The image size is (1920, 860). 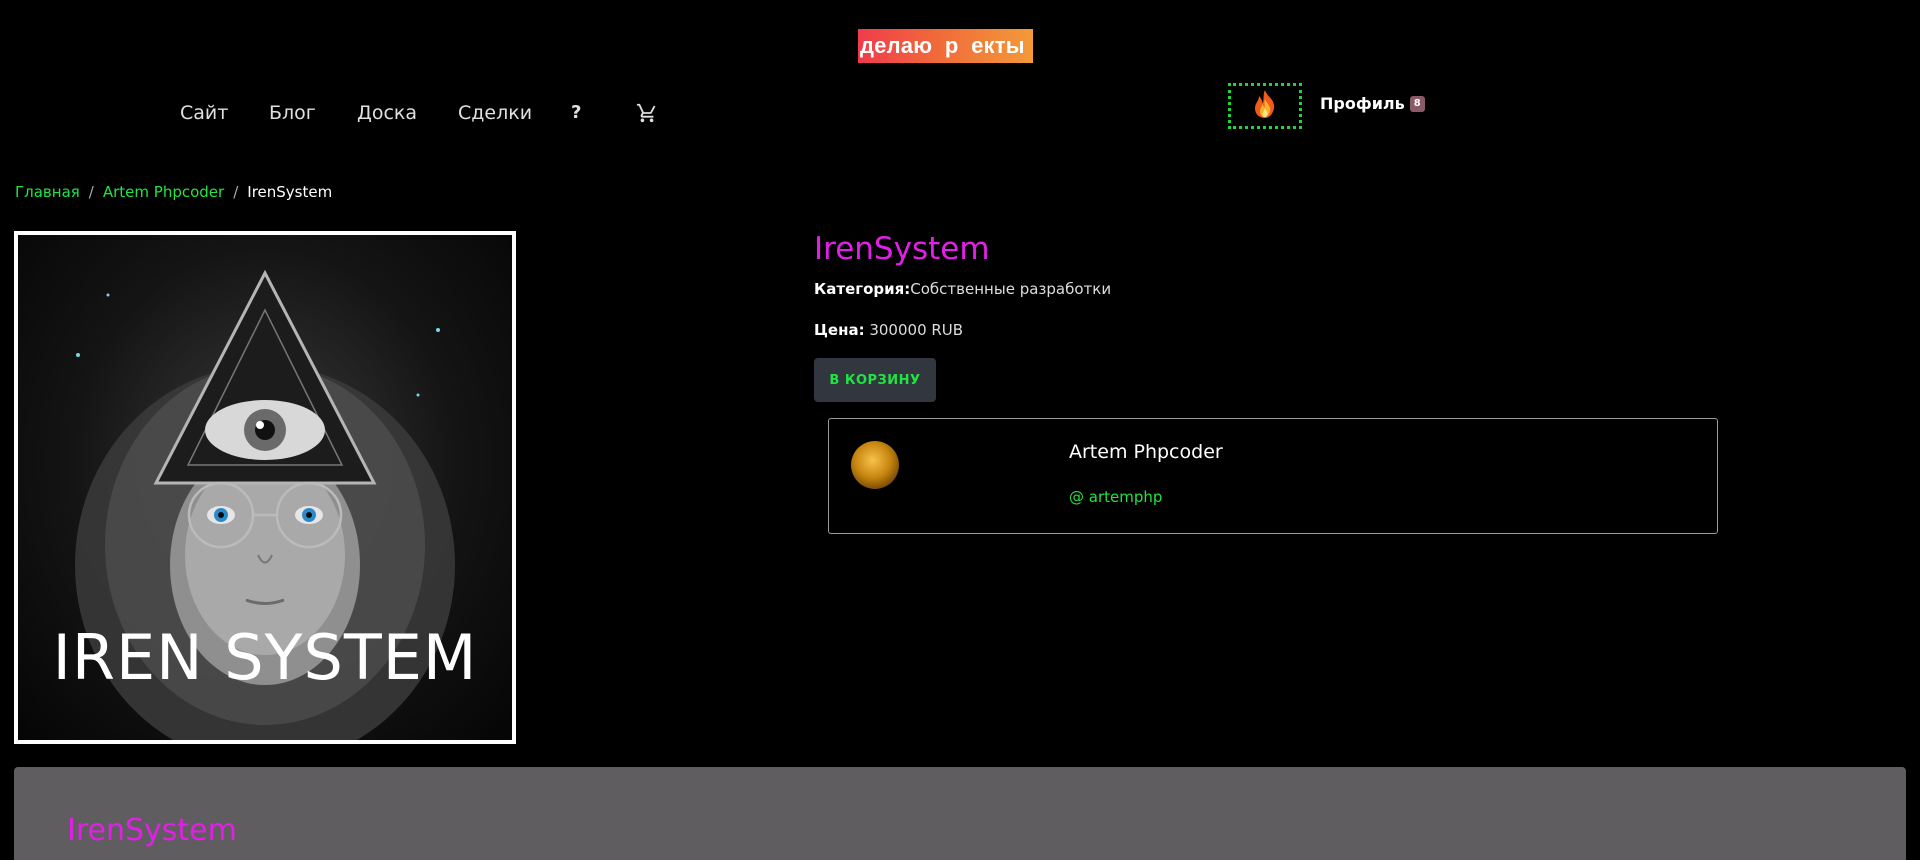 What do you see at coordinates (1115, 497) in the screenshot?
I see `author-handle: @ artemphp` at bounding box center [1115, 497].